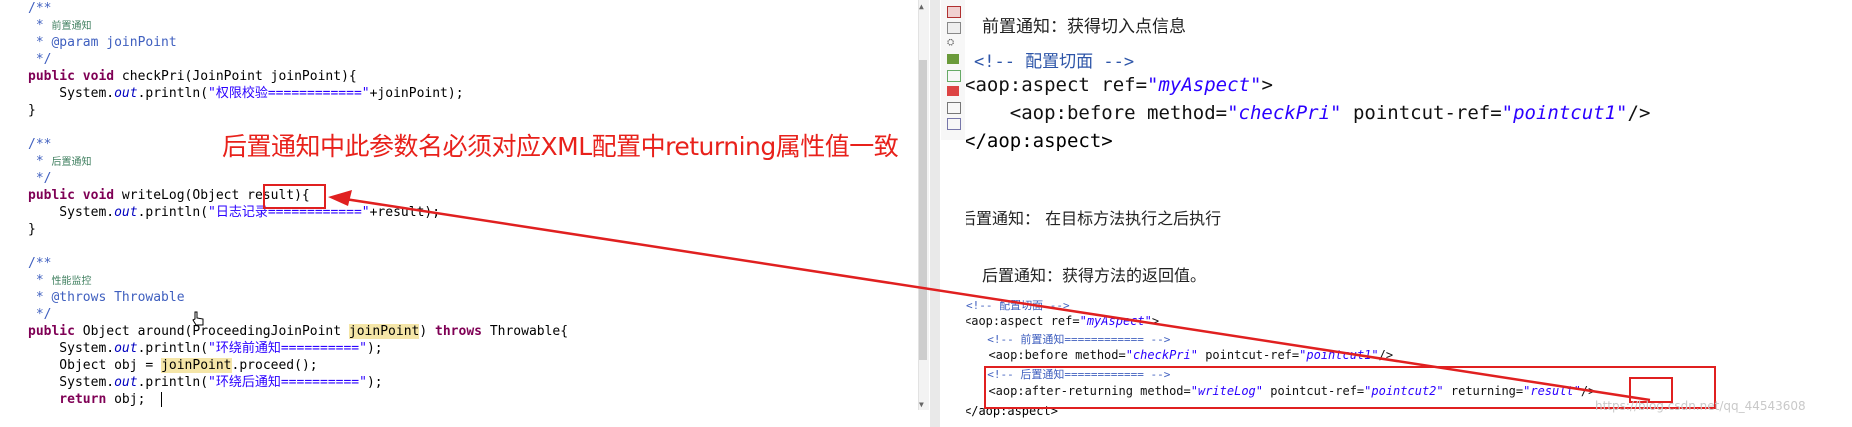 Image resolution: width=1852 pixels, height=427 pixels. What do you see at coordinates (294, 196) in the screenshot?
I see `result-param-highlight-box` at bounding box center [294, 196].